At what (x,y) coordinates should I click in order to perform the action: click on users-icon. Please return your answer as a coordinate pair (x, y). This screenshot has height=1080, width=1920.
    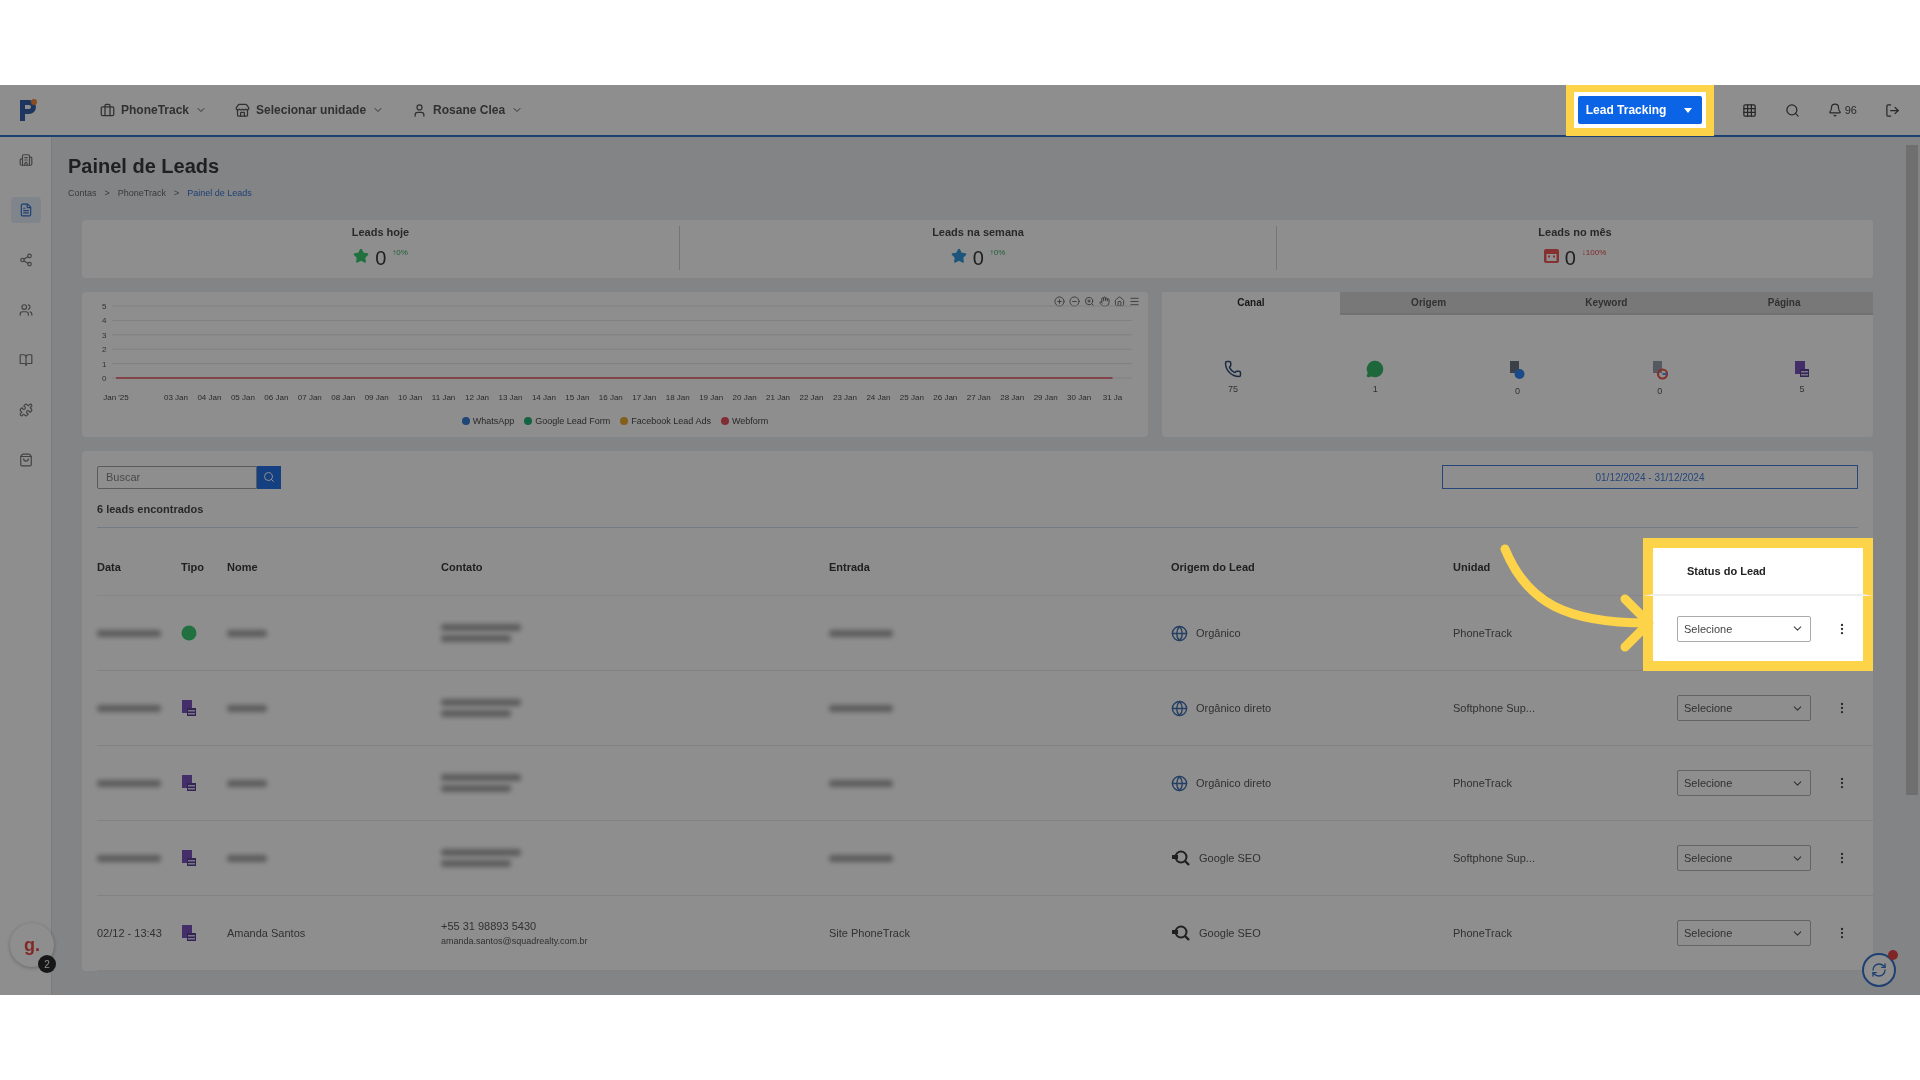
    Looking at the image, I should click on (25, 310).